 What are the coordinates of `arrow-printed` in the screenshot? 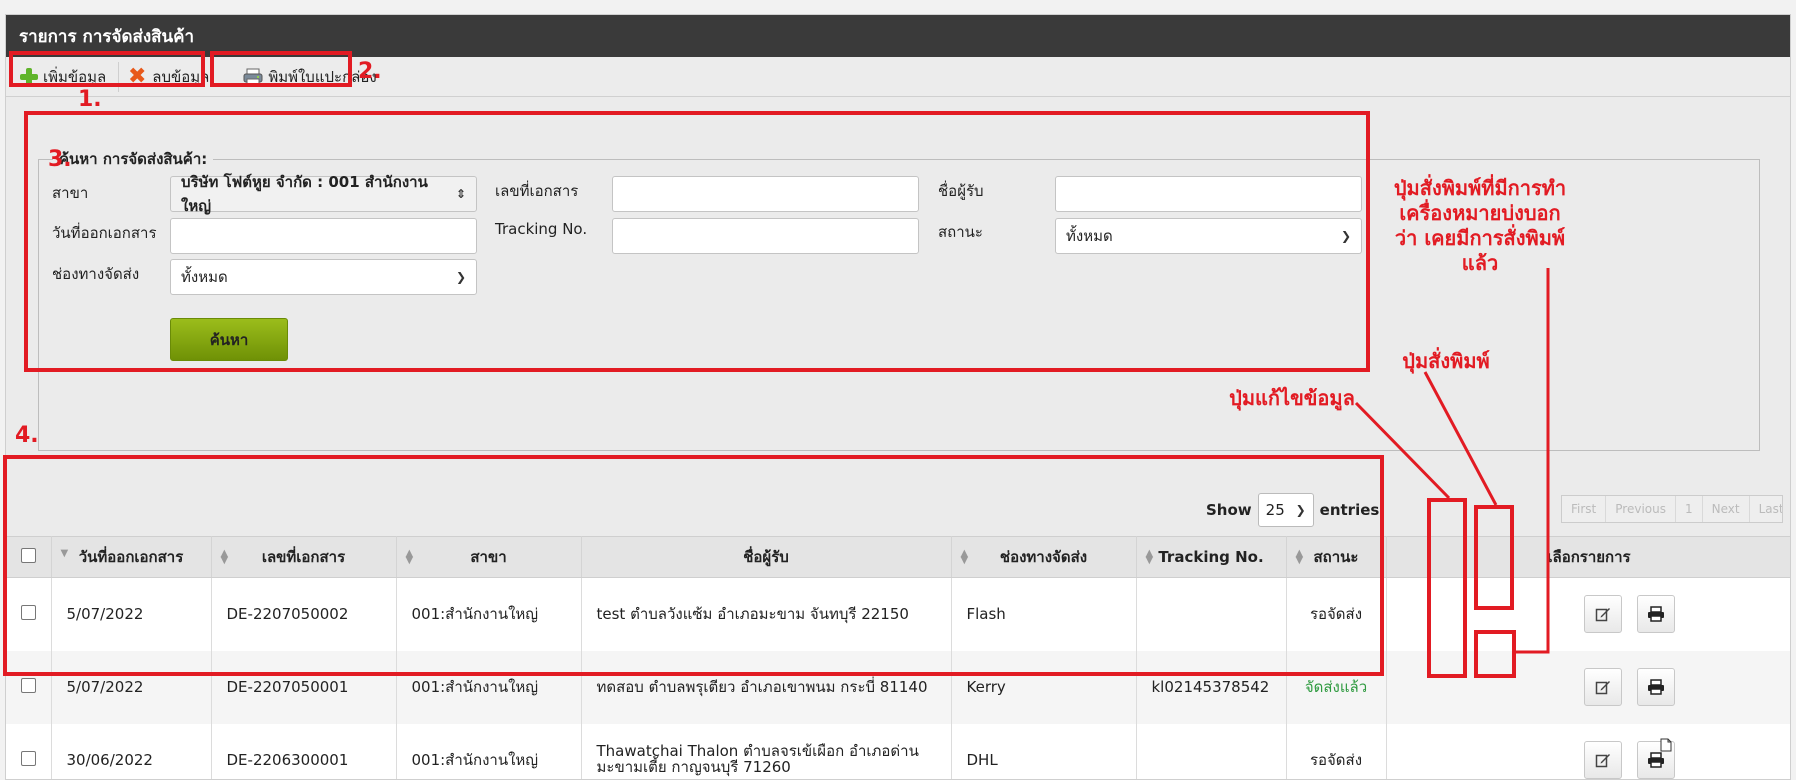 It's located at (1533, 461).